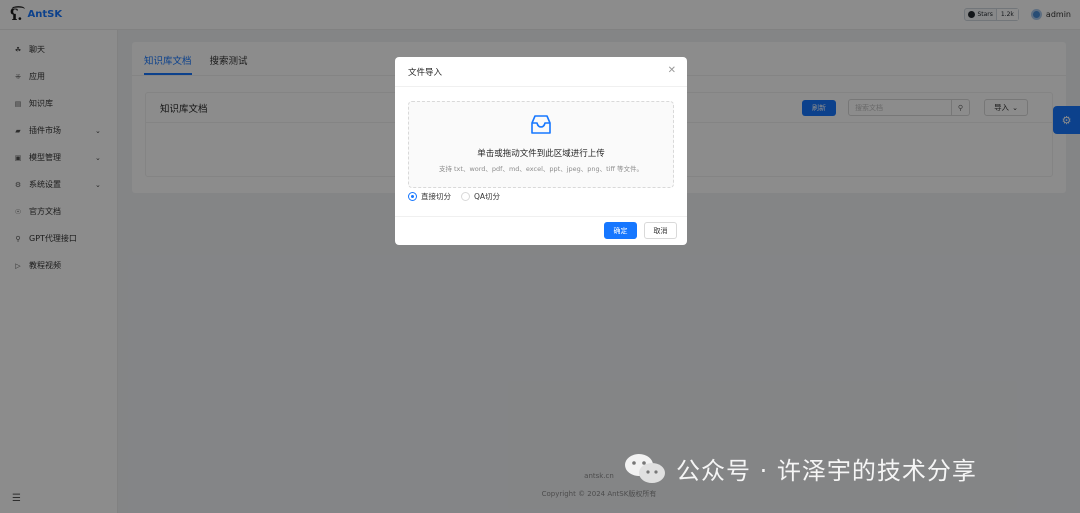  I want to click on radio-label: QA切分, so click(487, 196).